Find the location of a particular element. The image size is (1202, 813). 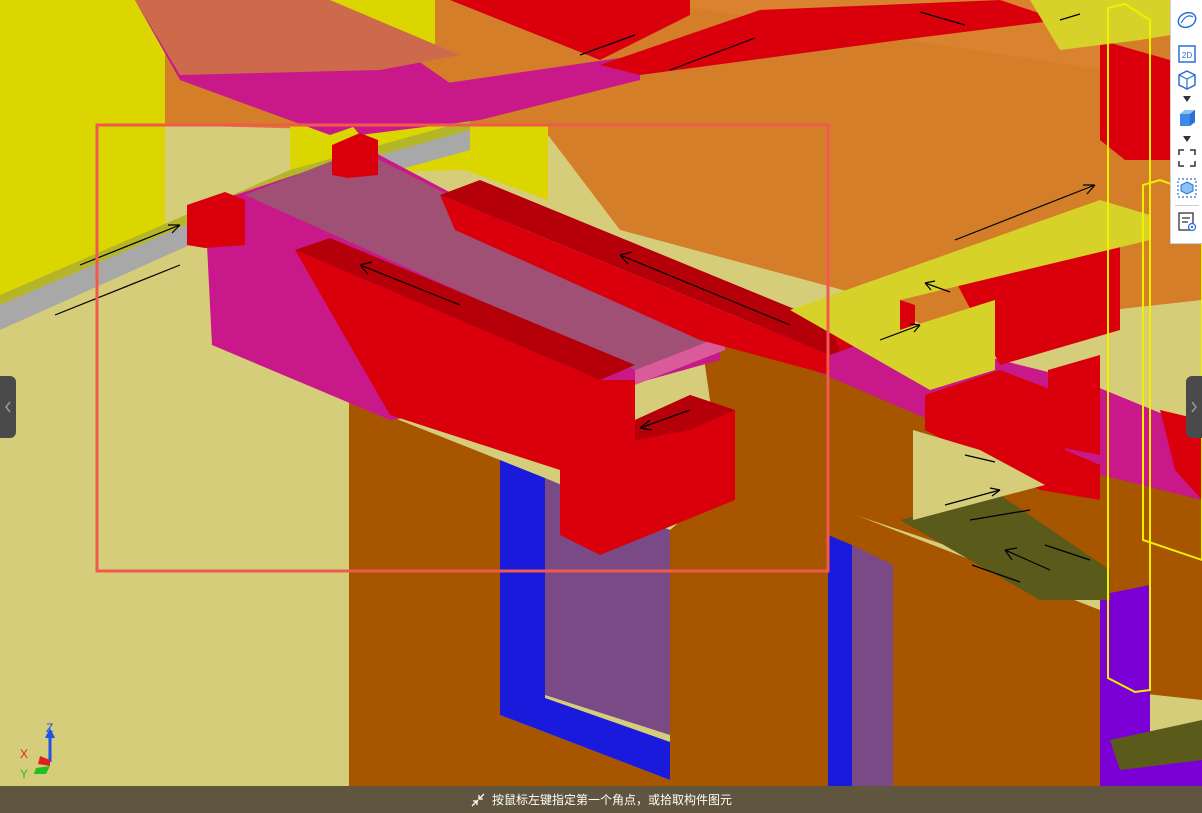

view-3d-button is located at coordinates (1187, 80).